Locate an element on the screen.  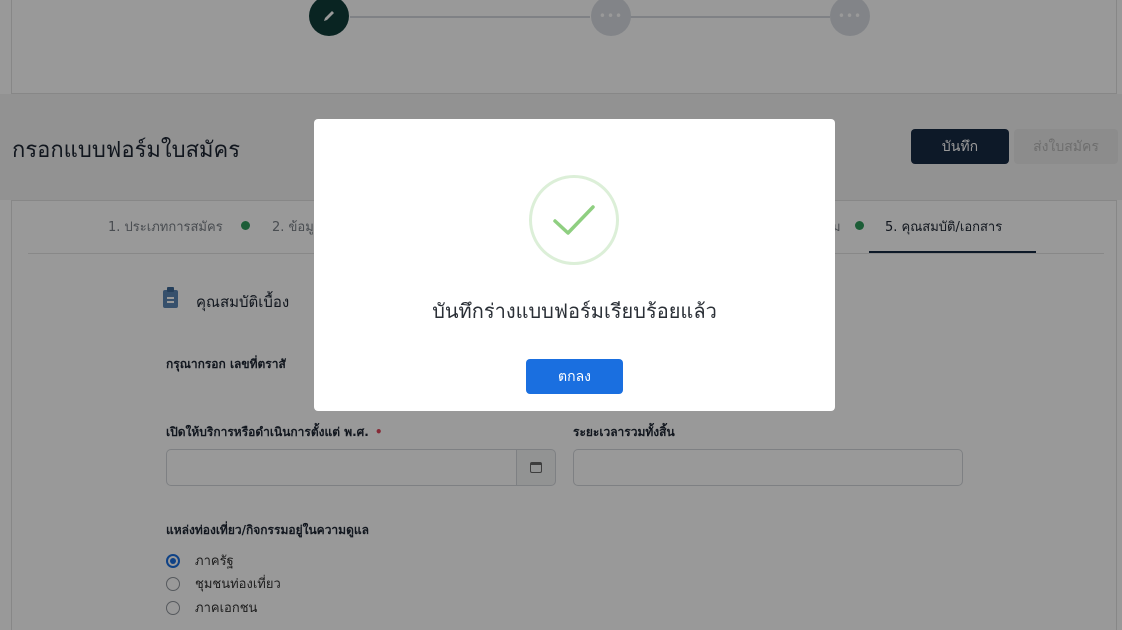
ok-button: ตกลง is located at coordinates (574, 376).